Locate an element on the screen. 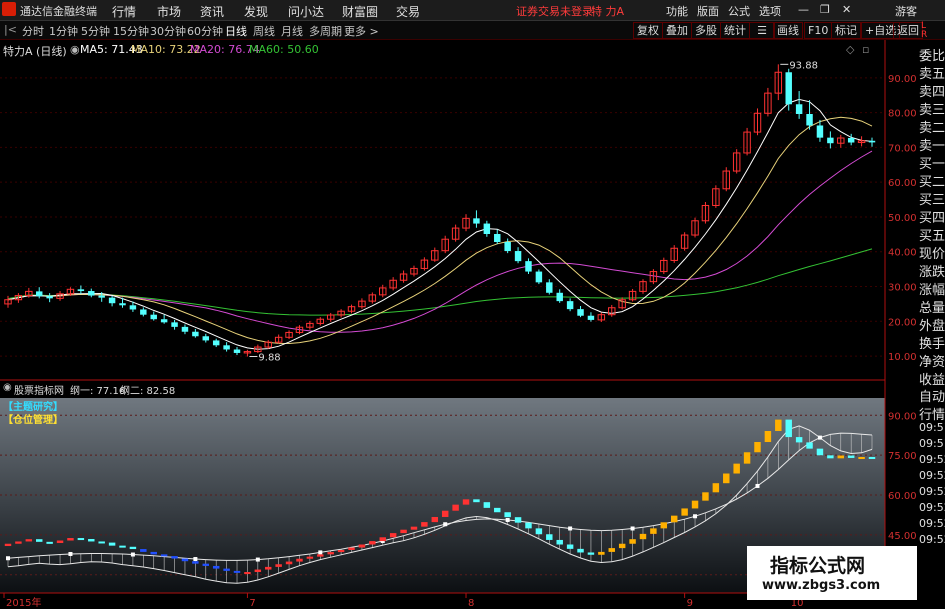 This screenshot has height=609, width=945. menu-functions: 功能 is located at coordinates (677, 11).